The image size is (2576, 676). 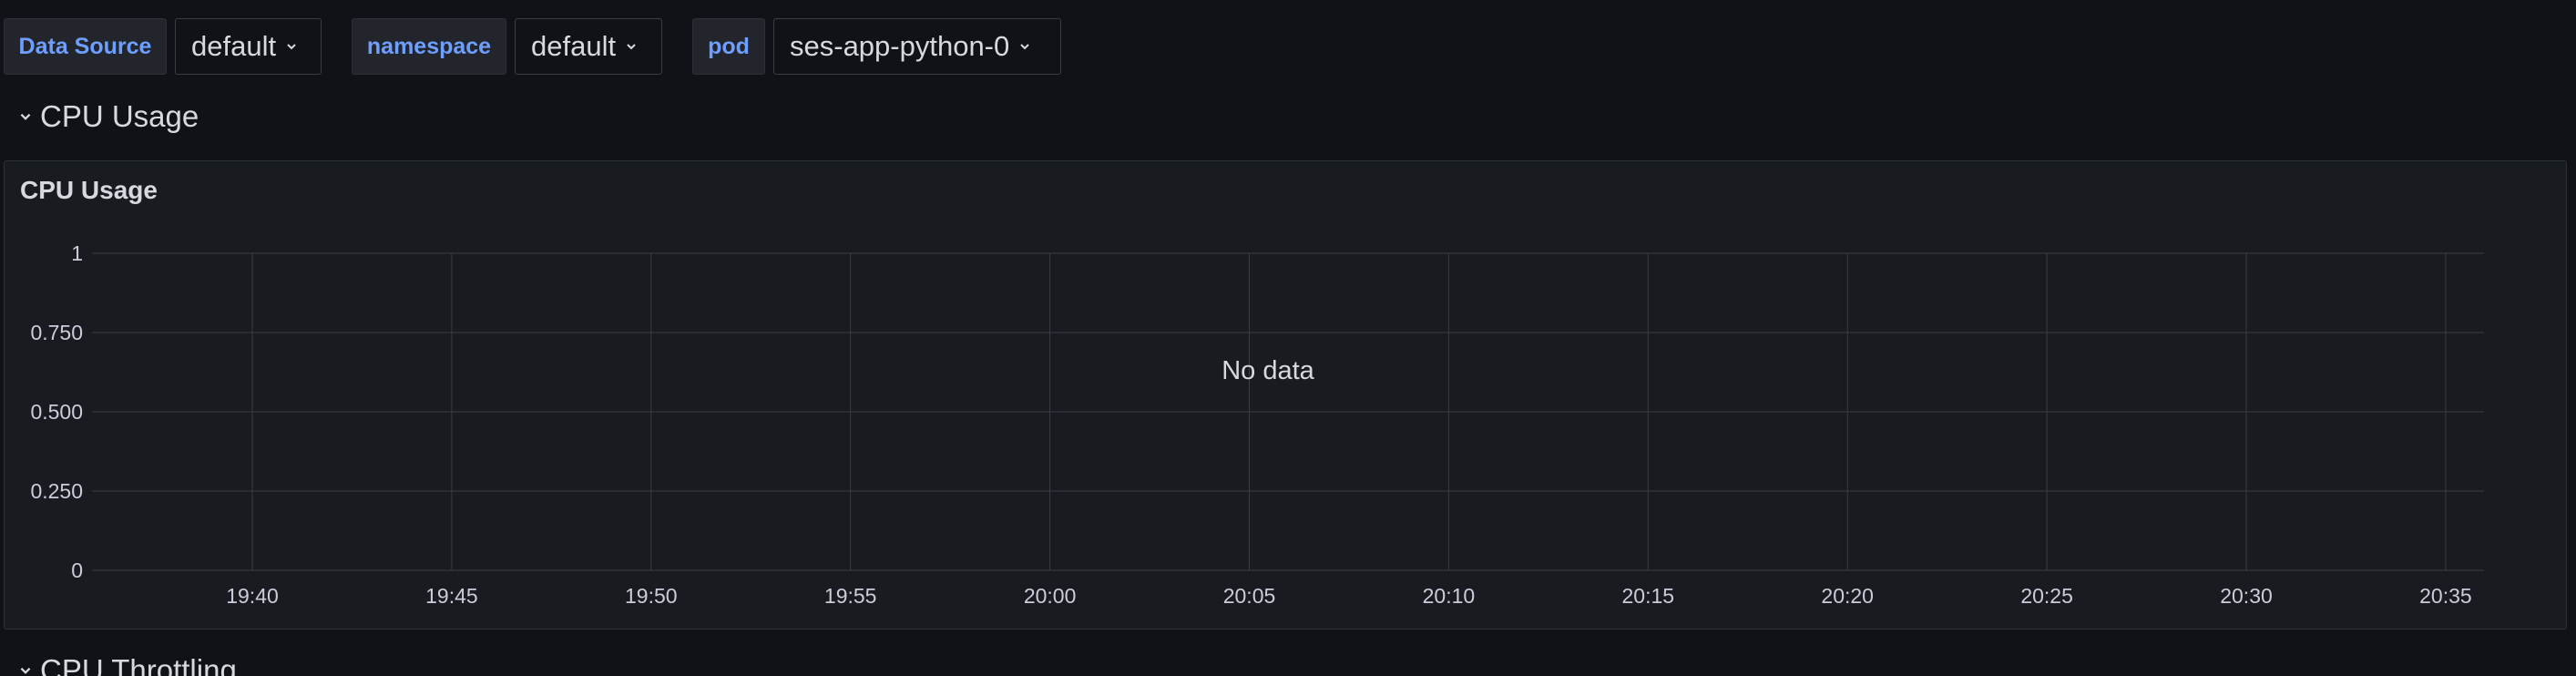 I want to click on variable-value-pod: ses-app-python-0, so click(x=900, y=46).